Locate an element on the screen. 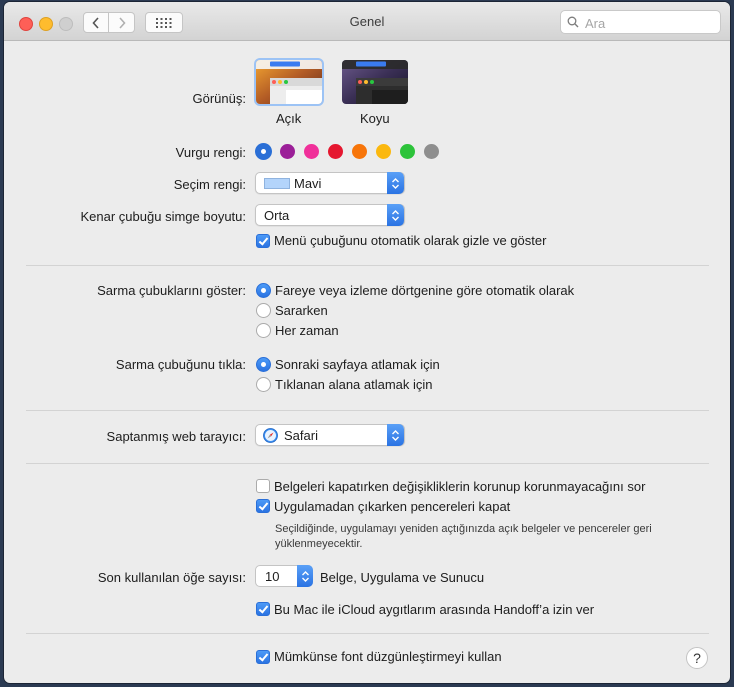 Image resolution: width=734 pixels, height=687 pixels. title-bar: Genel is located at coordinates (367, 21).